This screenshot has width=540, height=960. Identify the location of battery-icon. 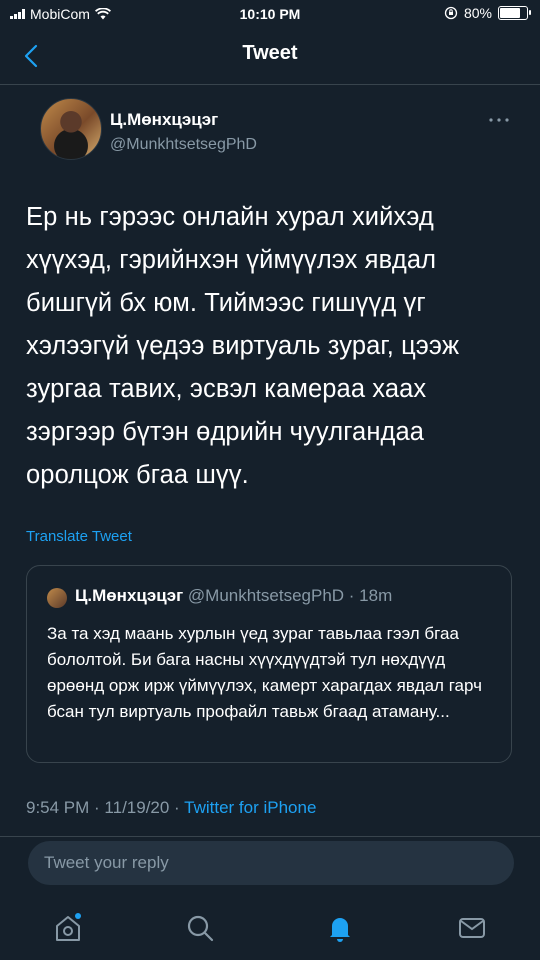
(514, 13).